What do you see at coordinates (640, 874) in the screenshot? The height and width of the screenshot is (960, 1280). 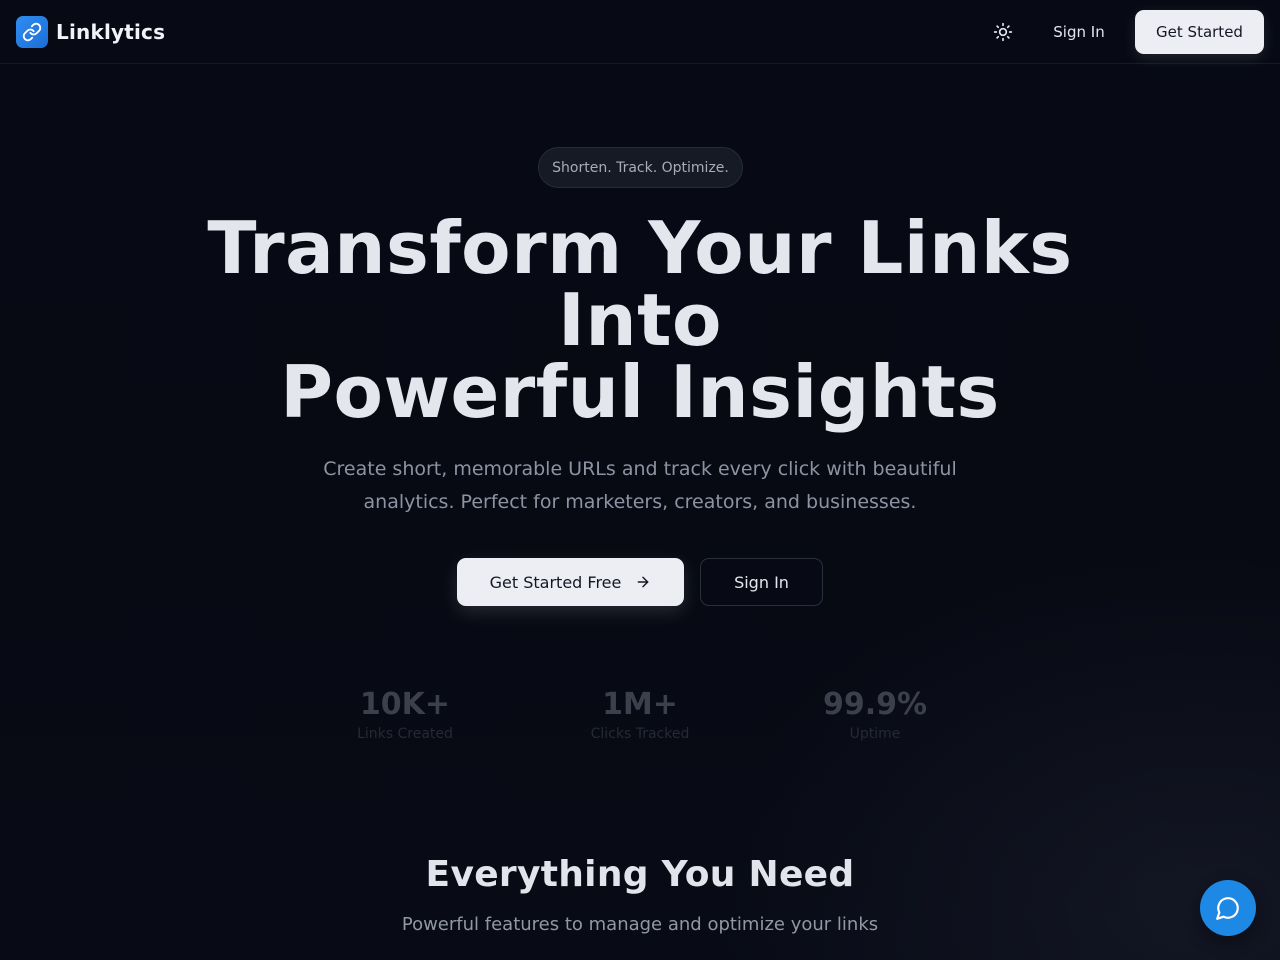 I see `features-title: Everything You Need` at bounding box center [640, 874].